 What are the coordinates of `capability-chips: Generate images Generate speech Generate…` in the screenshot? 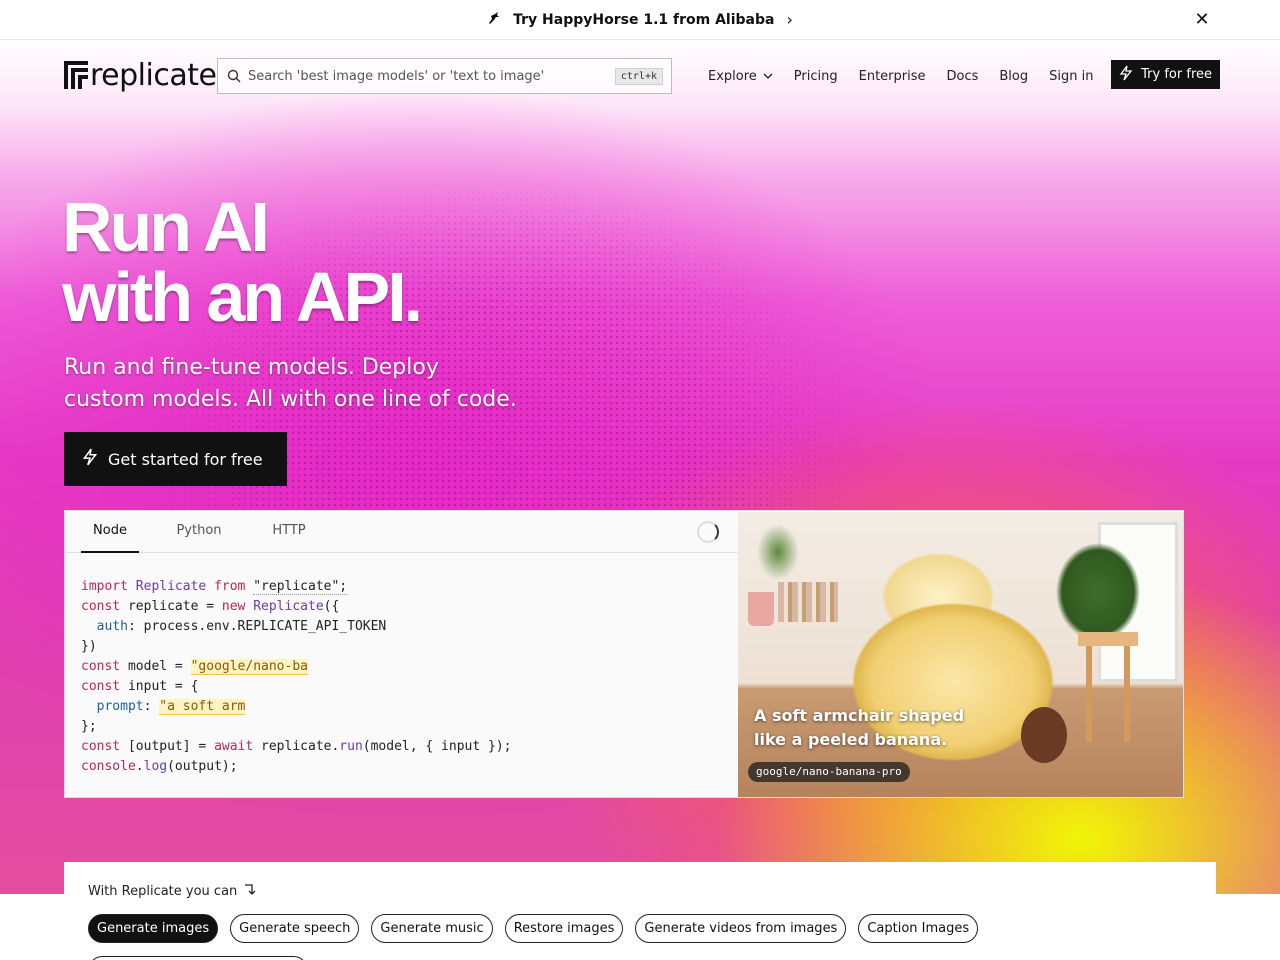 It's located at (539, 928).